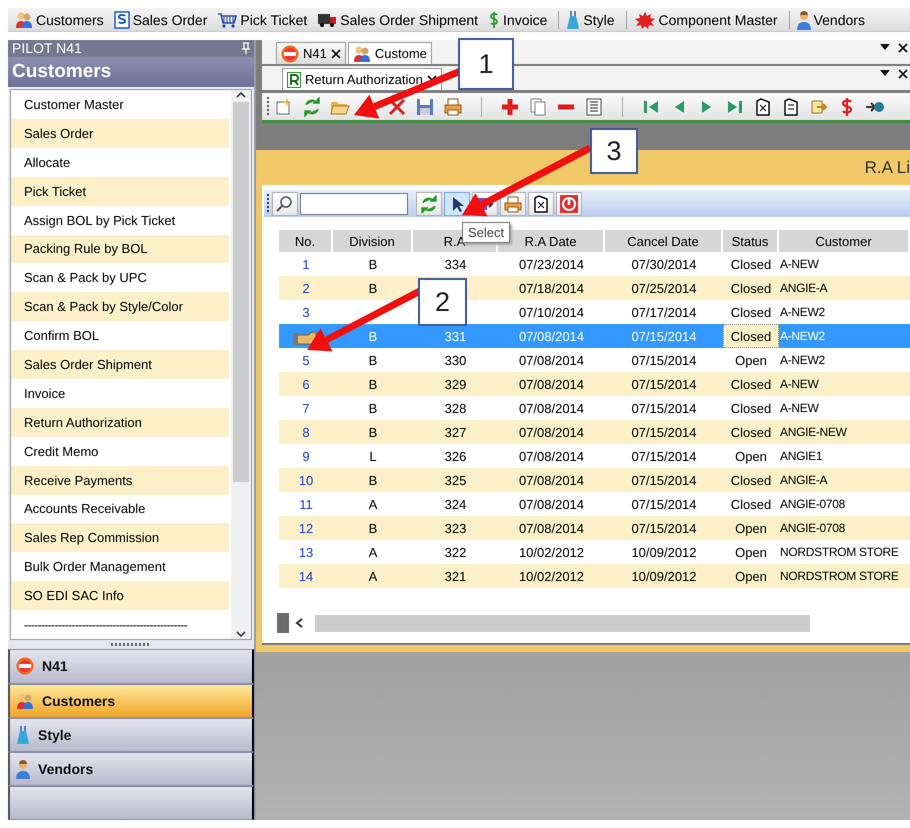 The image size is (910, 828). Describe the element at coordinates (120, 451) in the screenshot. I see `menu-item: Credit Memo` at that location.